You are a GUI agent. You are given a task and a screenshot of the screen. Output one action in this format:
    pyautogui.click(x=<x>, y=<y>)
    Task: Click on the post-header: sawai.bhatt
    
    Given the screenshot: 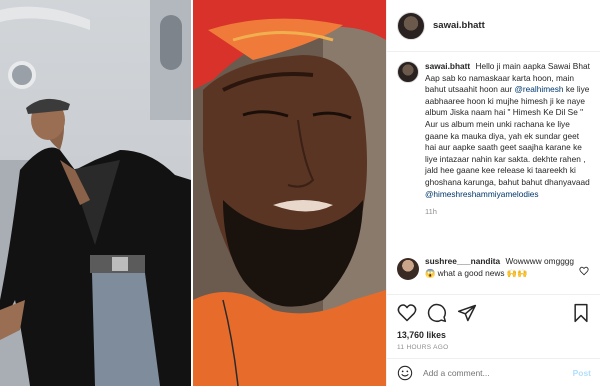 What is the action you would take?
    pyautogui.click(x=493, y=26)
    